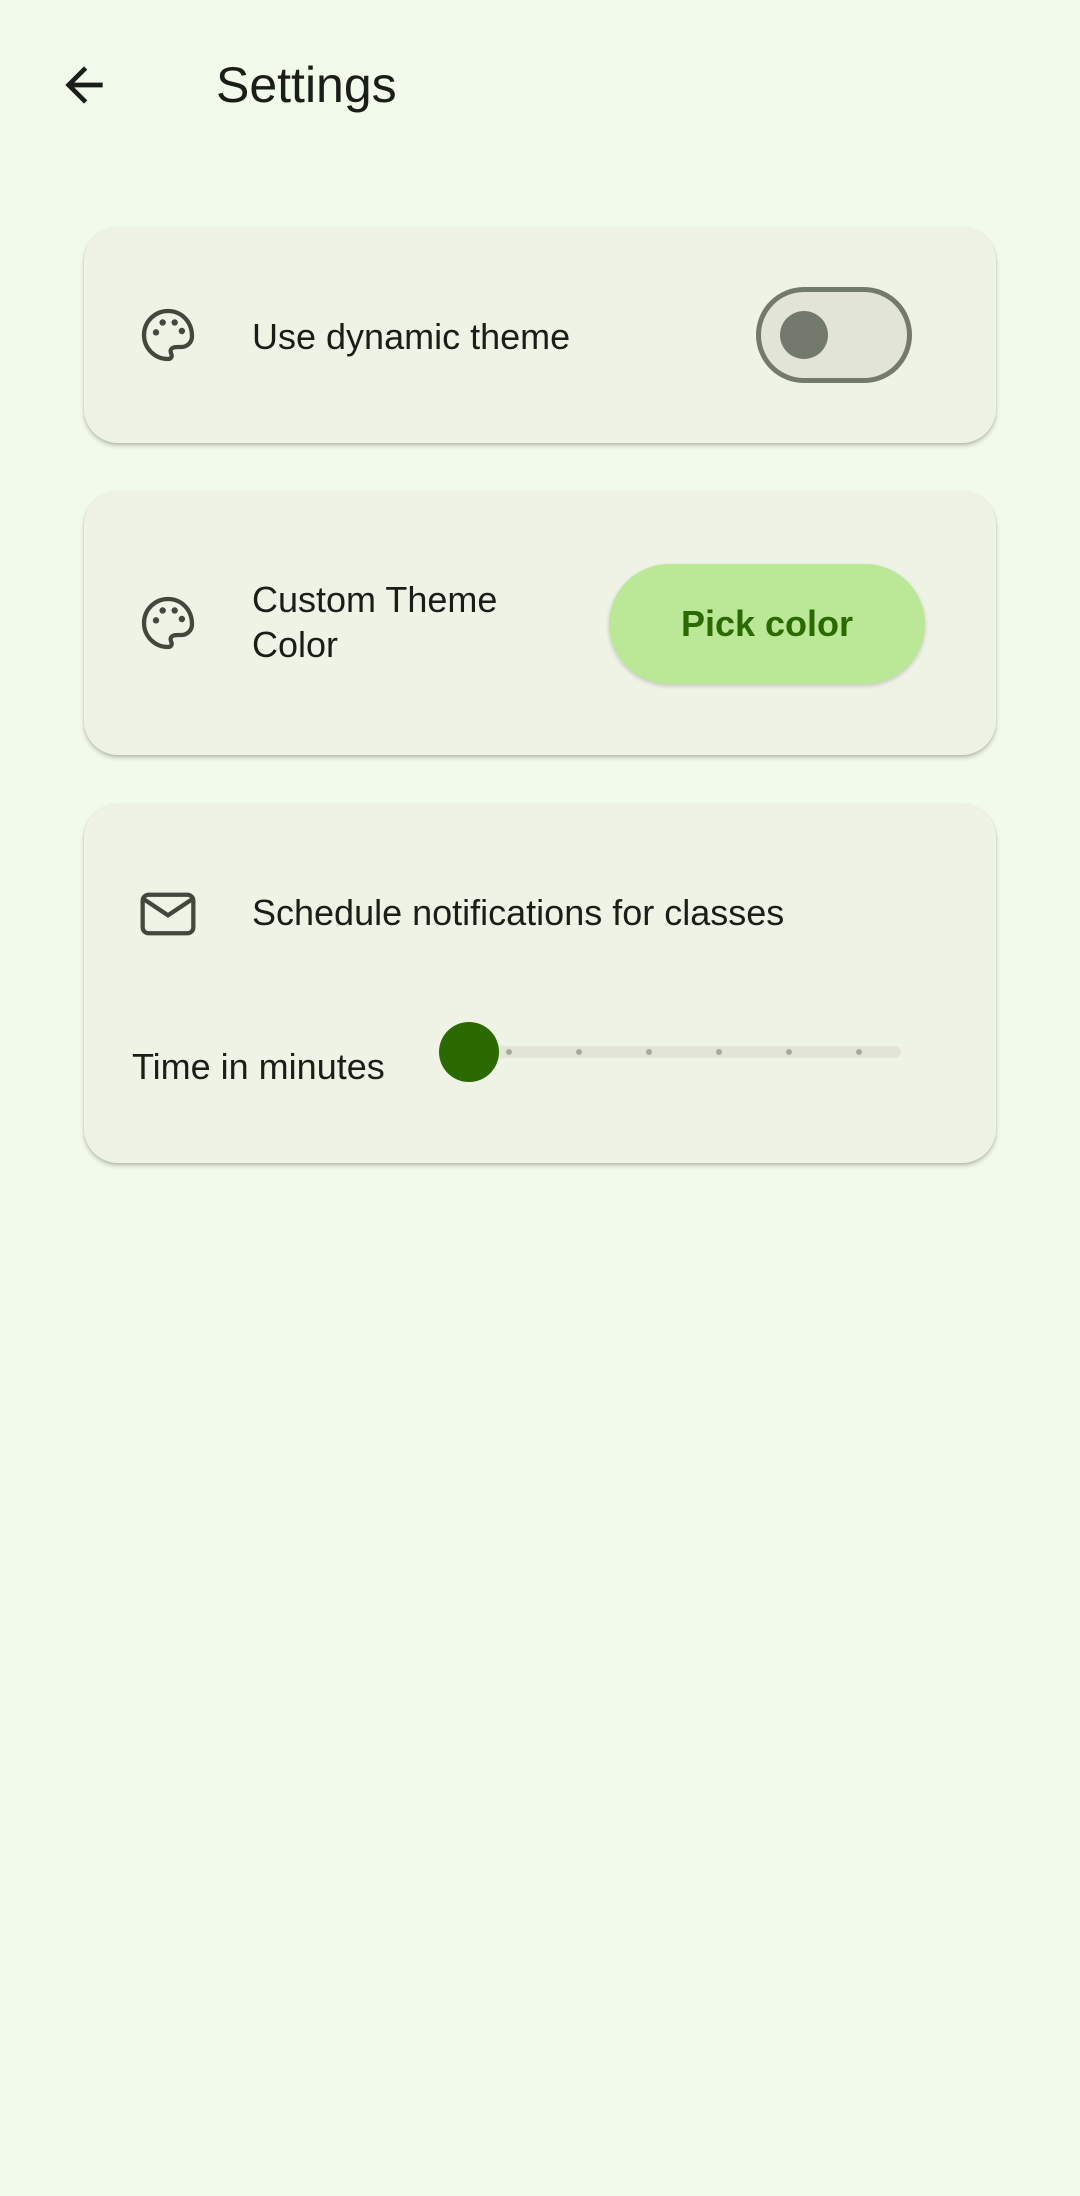  Describe the element at coordinates (518, 912) in the screenshot. I see `notifications-label: Schedule notifications for classes` at that location.